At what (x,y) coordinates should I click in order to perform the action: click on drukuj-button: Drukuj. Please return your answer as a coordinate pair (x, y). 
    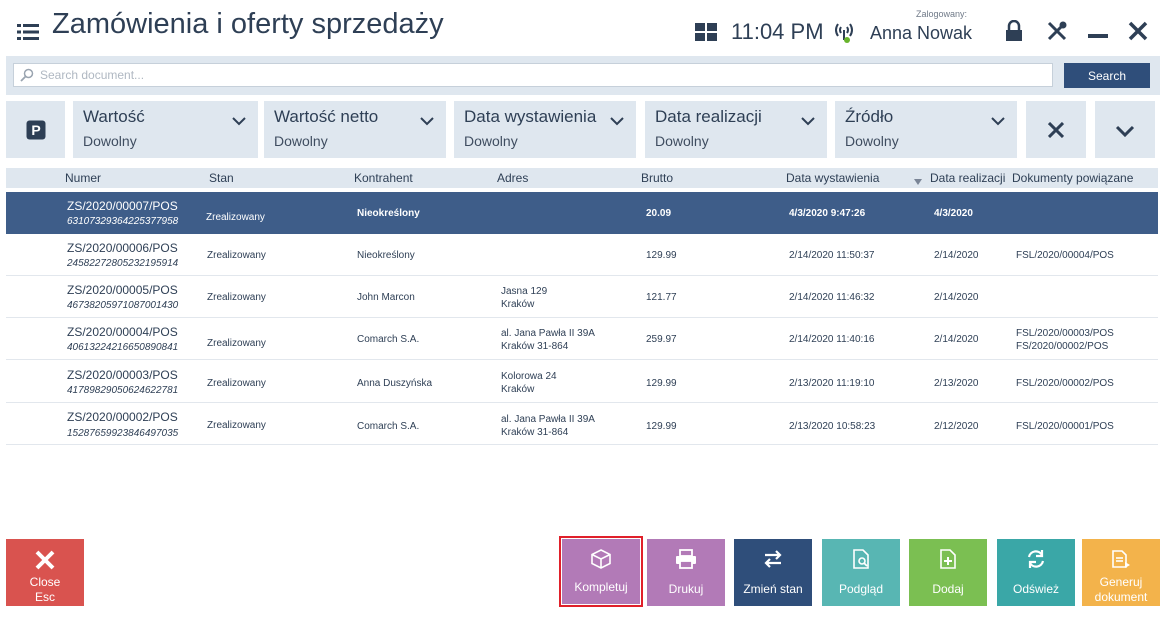
    Looking at the image, I should click on (686, 572).